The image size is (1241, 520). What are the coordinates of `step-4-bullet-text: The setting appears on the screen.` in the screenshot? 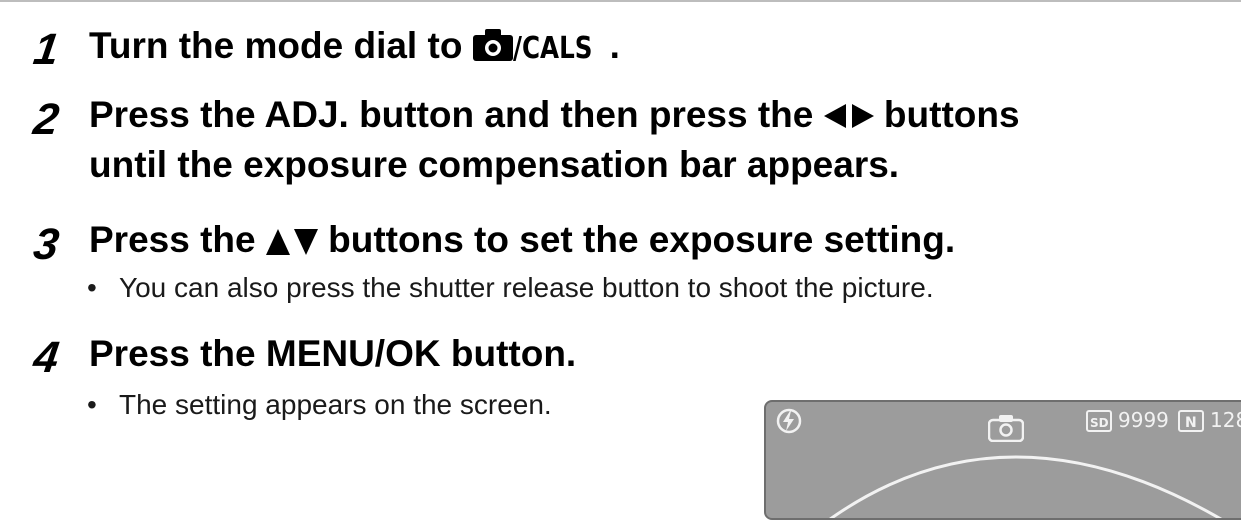 It's located at (335, 404).